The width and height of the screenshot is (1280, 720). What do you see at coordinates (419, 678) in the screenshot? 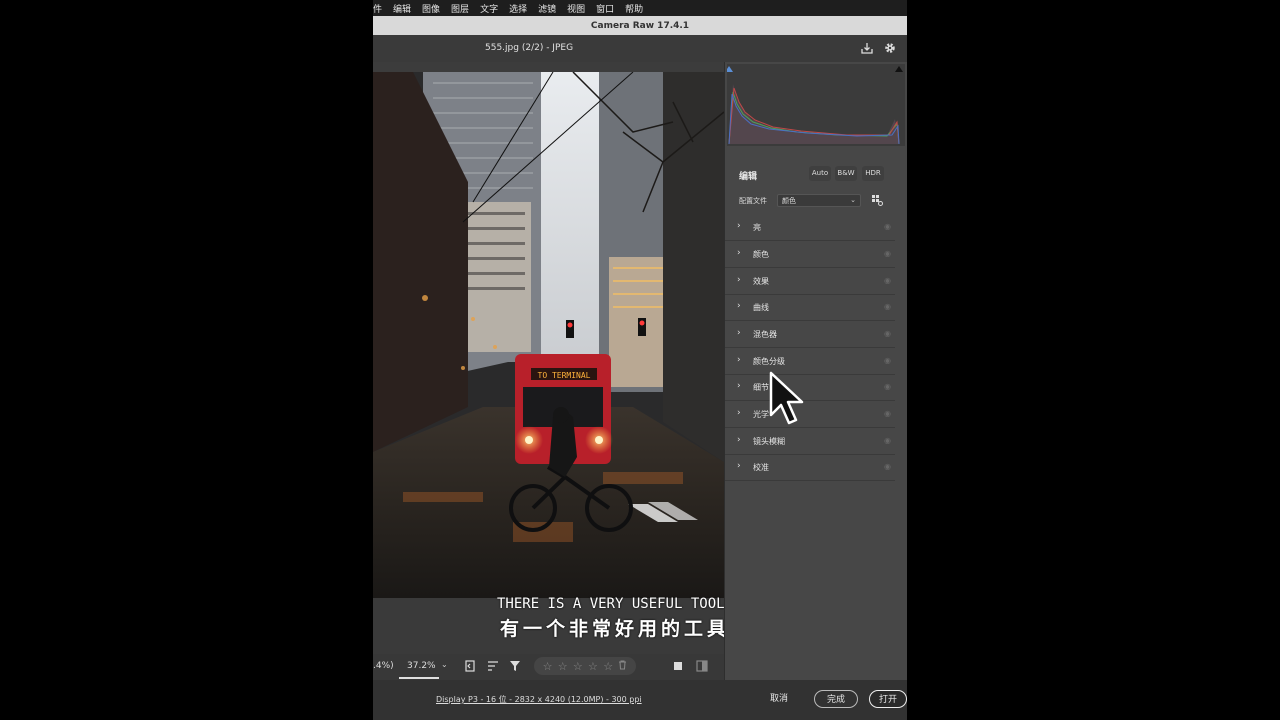
I see `zoom-underline` at bounding box center [419, 678].